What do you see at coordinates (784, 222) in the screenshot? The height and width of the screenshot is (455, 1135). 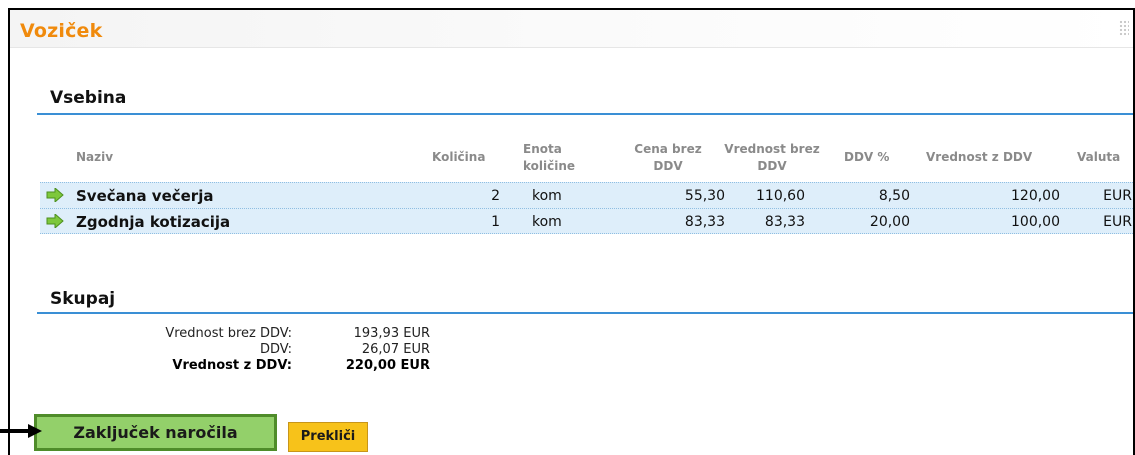 I see `item-value: 83,33` at bounding box center [784, 222].